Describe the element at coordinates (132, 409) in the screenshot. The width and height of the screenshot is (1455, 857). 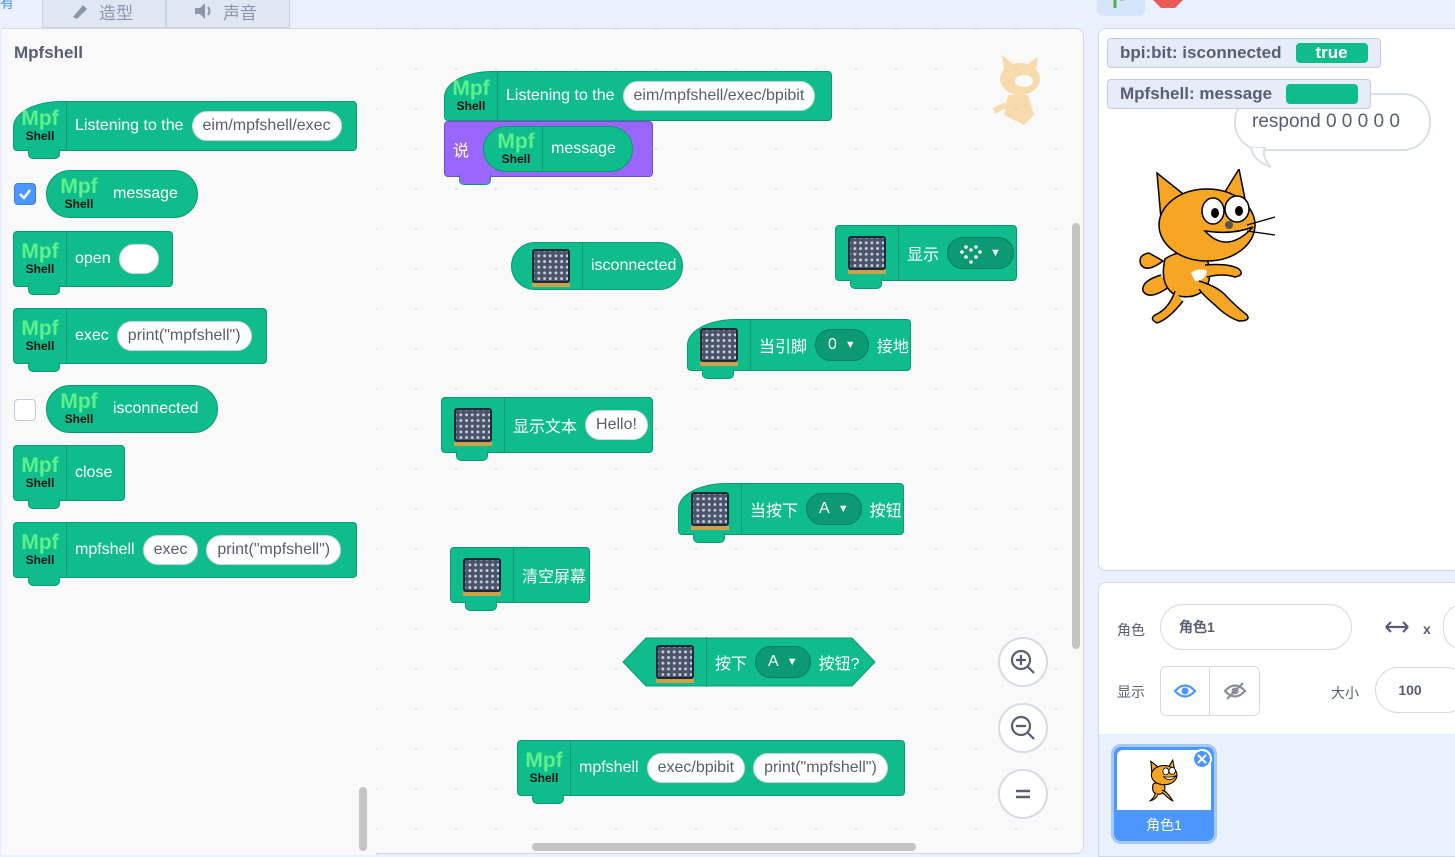
I see `palette-isconnected-reporter: Mpf Shell isconnected` at that location.